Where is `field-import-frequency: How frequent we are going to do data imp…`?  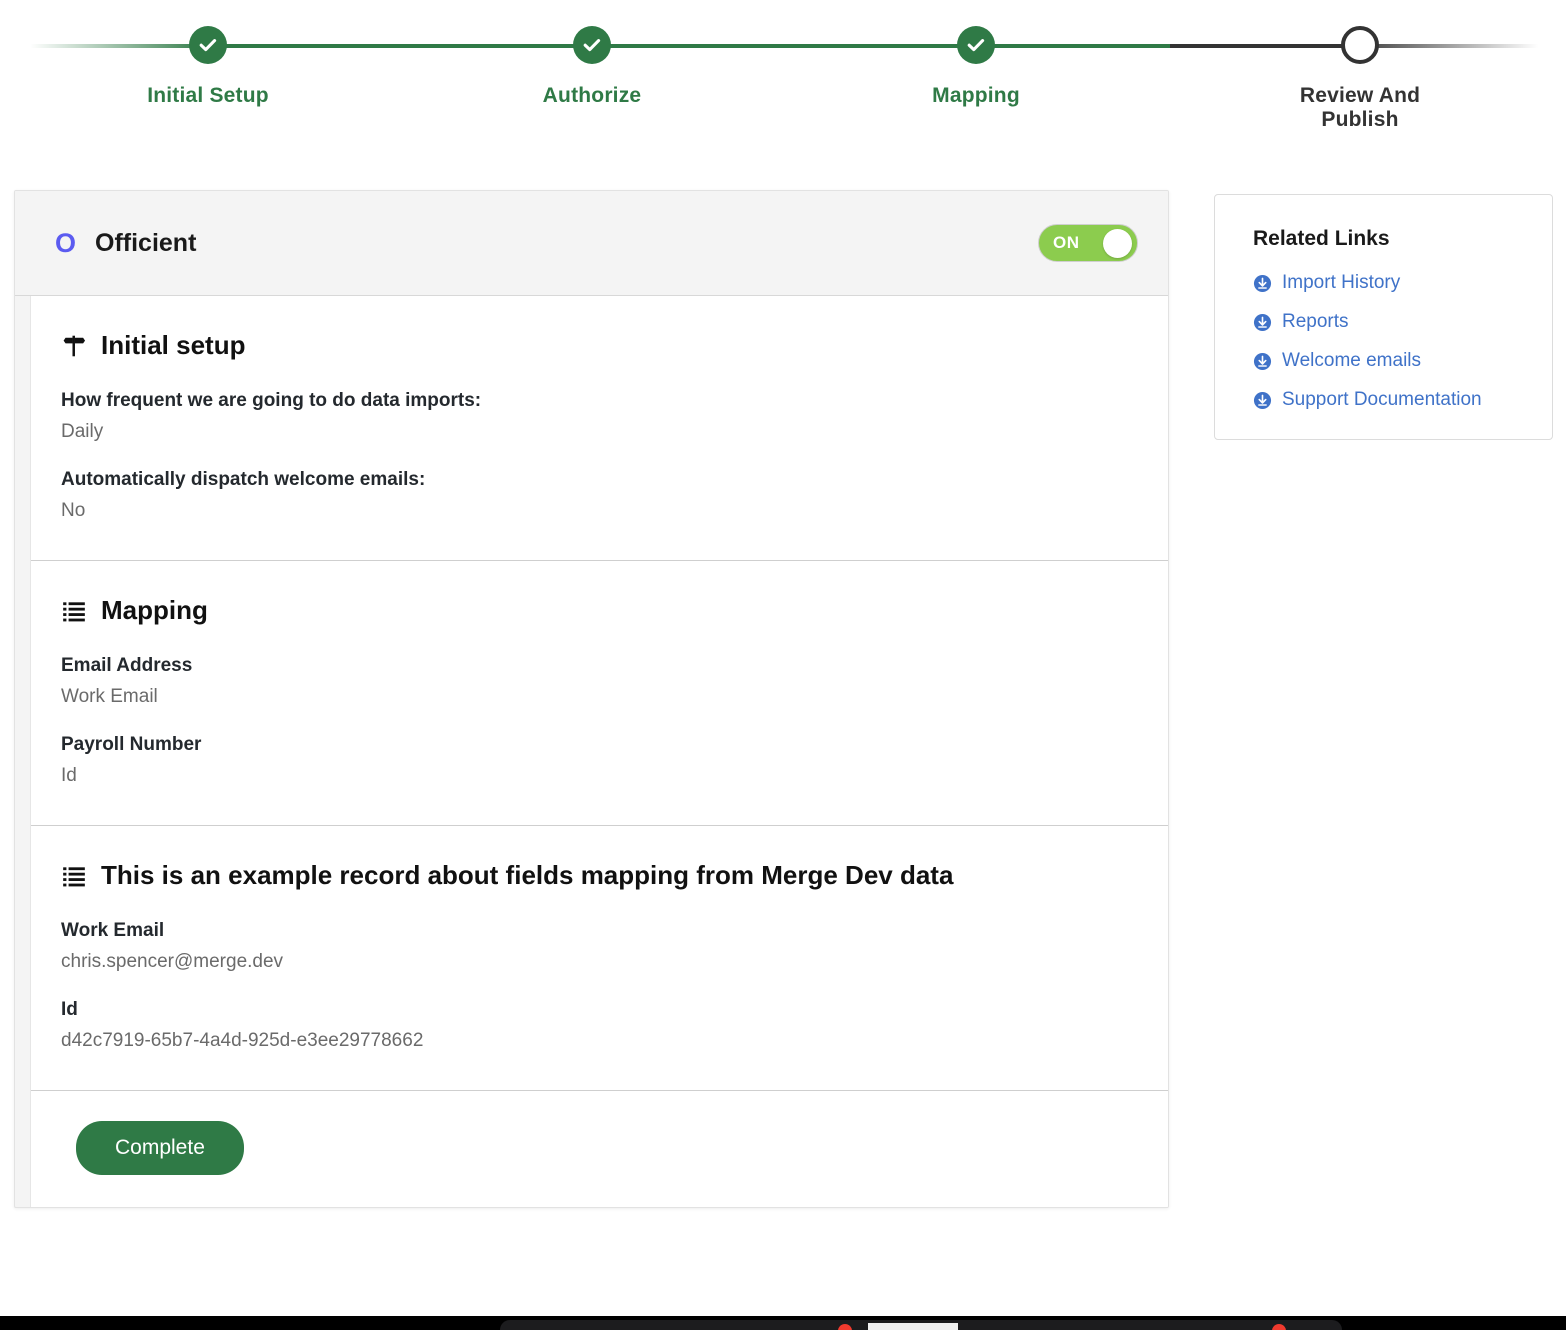 field-import-frequency: How frequent we are going to do data imp… is located at coordinates (614, 416).